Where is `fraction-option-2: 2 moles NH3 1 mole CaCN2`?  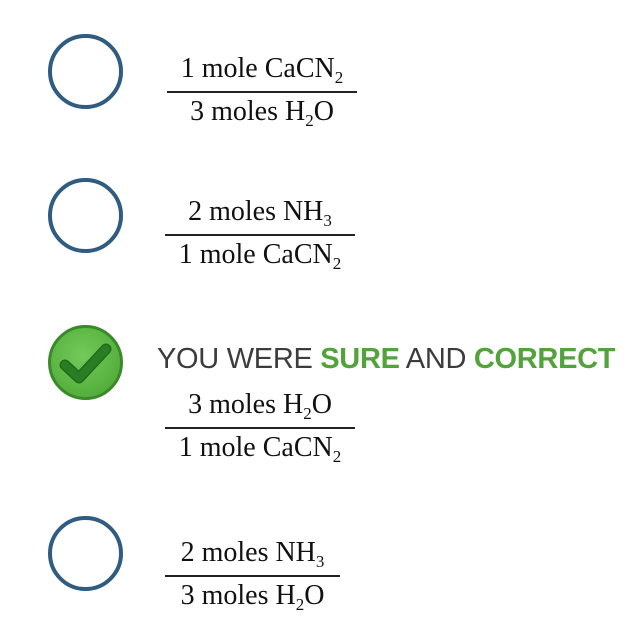 fraction-option-2: 2 moles NH3 1 mole CaCN2 is located at coordinates (260, 235).